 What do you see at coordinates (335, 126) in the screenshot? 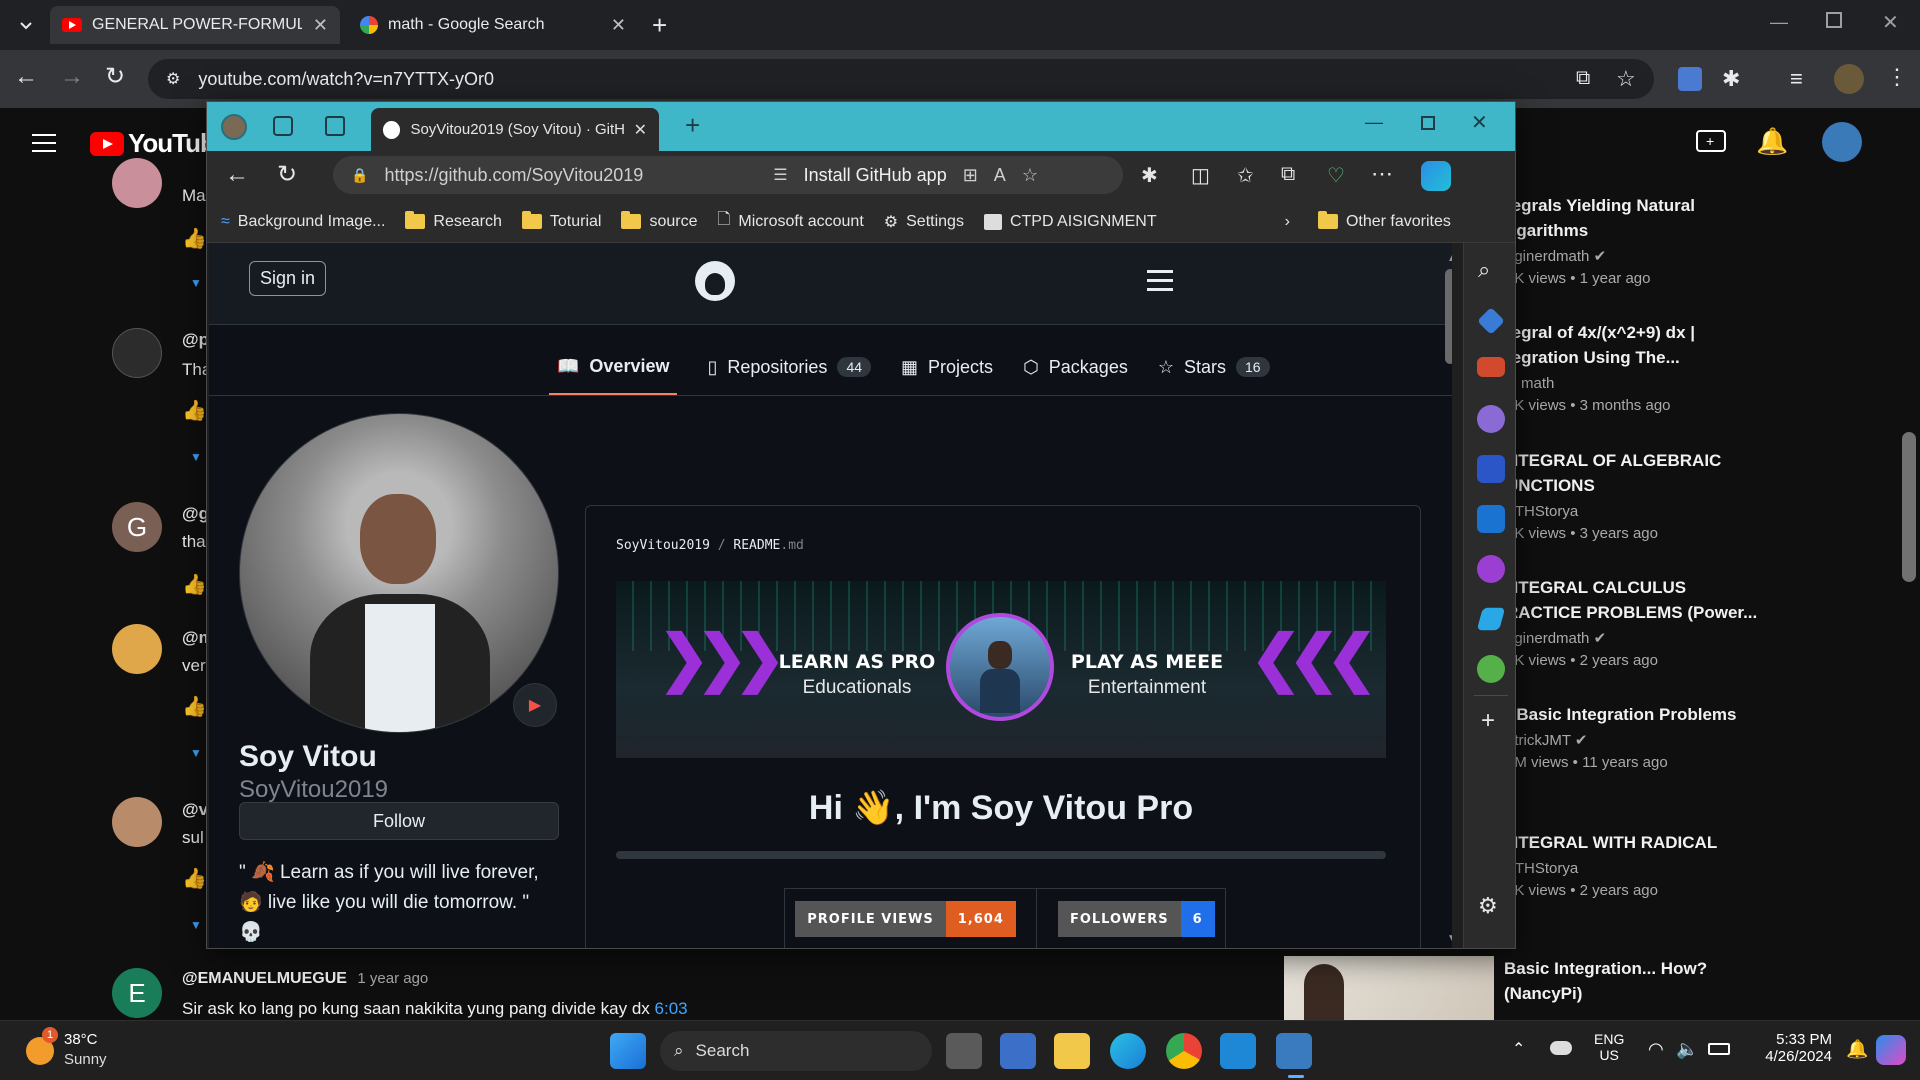
I see `vertical-tabs-icon` at bounding box center [335, 126].